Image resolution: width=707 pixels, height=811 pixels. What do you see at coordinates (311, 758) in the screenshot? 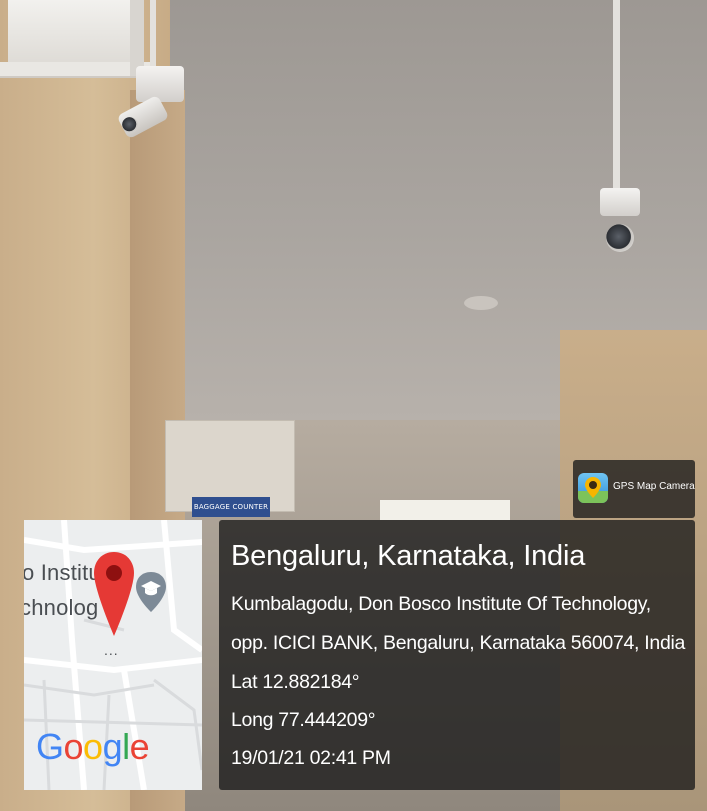
I see `timestamp: 19/01/21 02:41 PM` at bounding box center [311, 758].